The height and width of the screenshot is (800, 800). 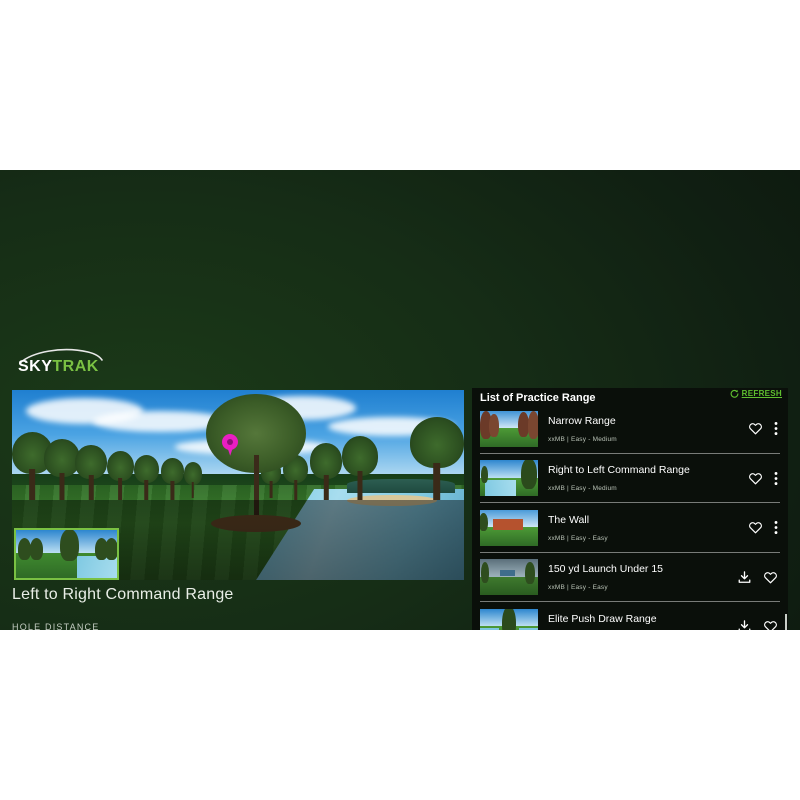 I want to click on range-thumbnail-selector, so click(x=66, y=554).